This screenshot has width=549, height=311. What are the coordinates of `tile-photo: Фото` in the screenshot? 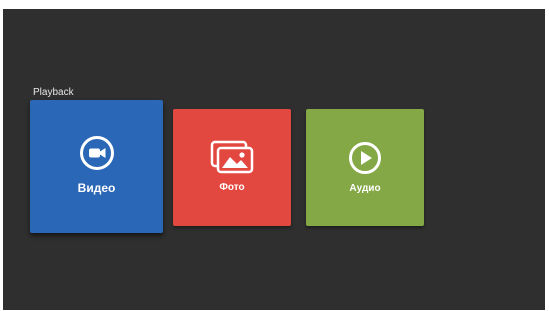 It's located at (232, 167).